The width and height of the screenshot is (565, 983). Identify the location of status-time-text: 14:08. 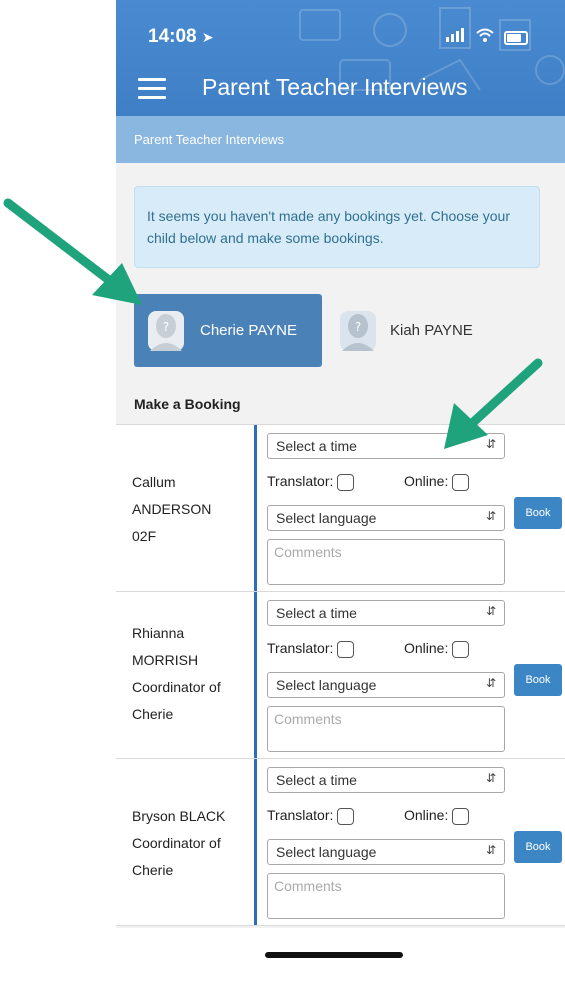
(172, 36).